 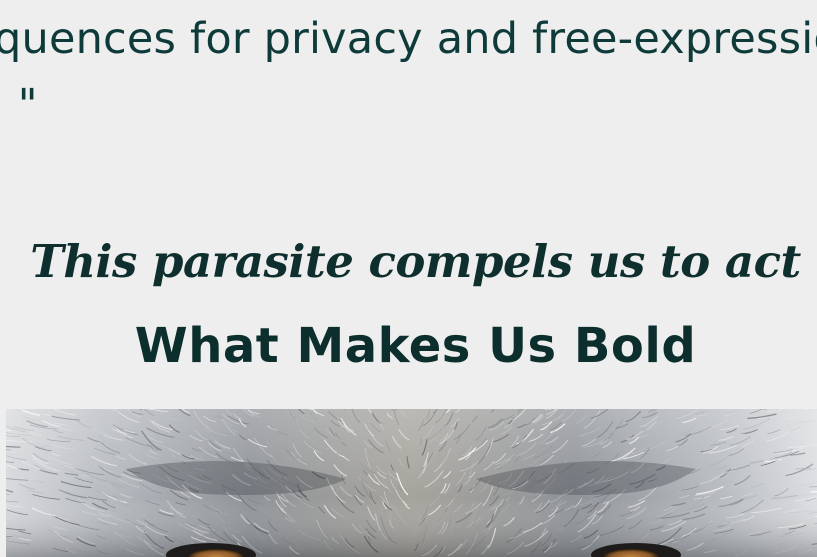 What do you see at coordinates (408, 39) in the screenshot?
I see `quote-text-line-1: quences for privacy and free-expressio` at bounding box center [408, 39].